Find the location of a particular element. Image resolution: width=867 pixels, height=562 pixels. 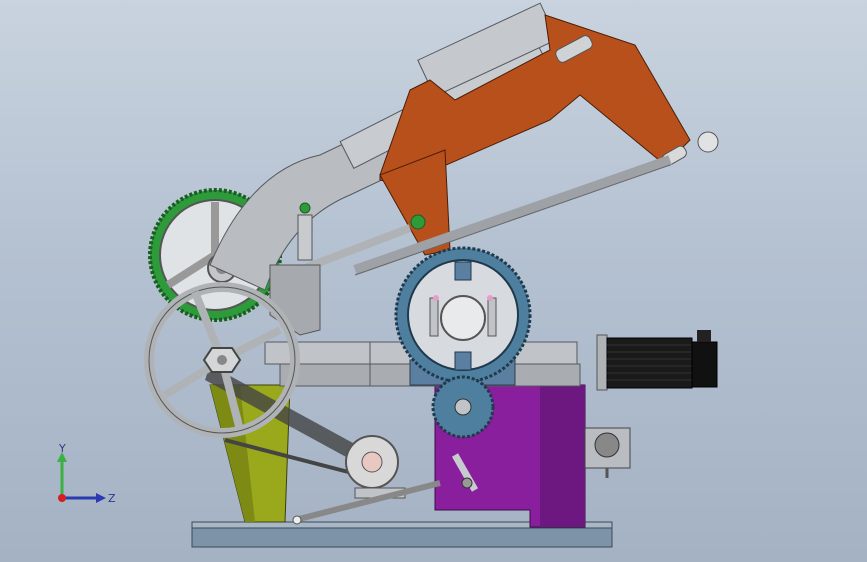

counter-gear is located at coordinates (607, 445).